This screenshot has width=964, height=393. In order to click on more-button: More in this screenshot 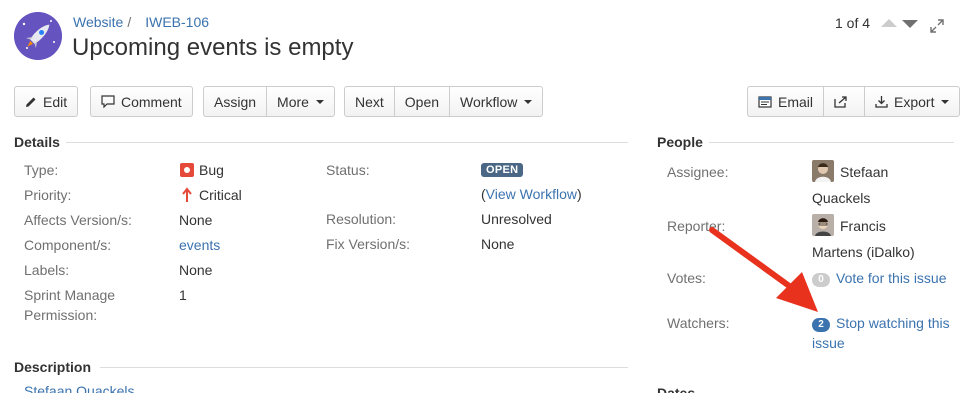, I will do `click(300, 101)`.